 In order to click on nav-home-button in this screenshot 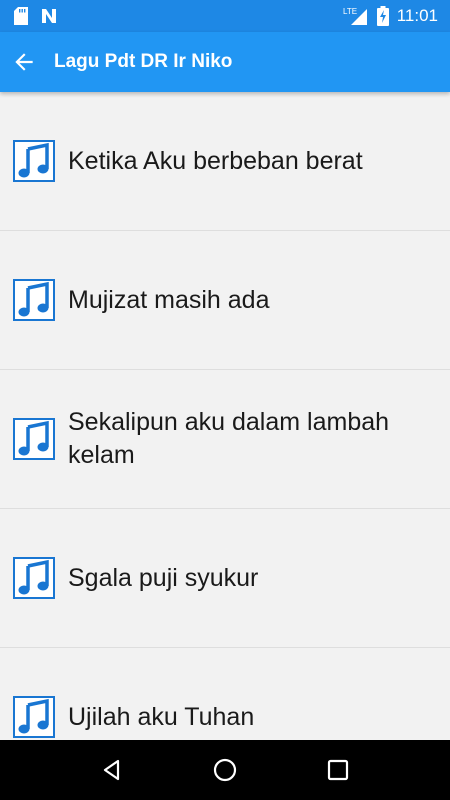, I will do `click(225, 770)`.